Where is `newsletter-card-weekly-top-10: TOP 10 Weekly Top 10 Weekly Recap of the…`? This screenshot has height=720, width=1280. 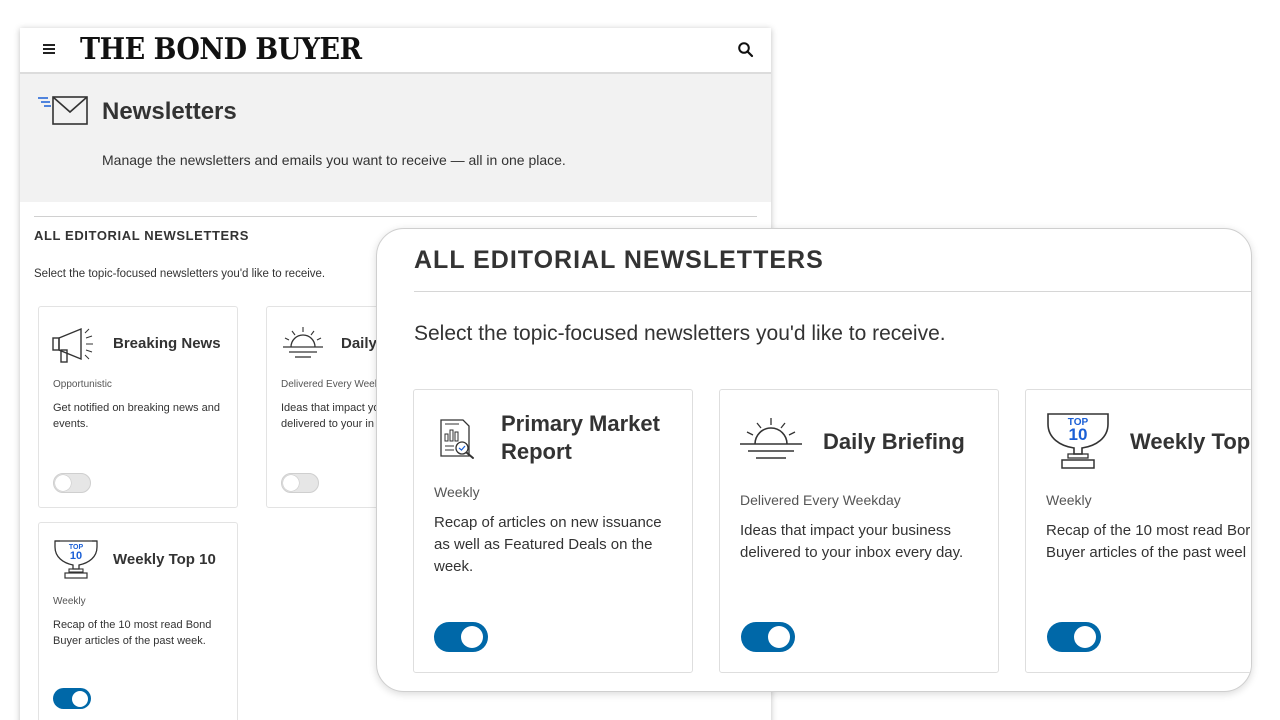 newsletter-card-weekly-top-10: TOP 10 Weekly Top 10 Weekly Recap of the… is located at coordinates (138, 621).